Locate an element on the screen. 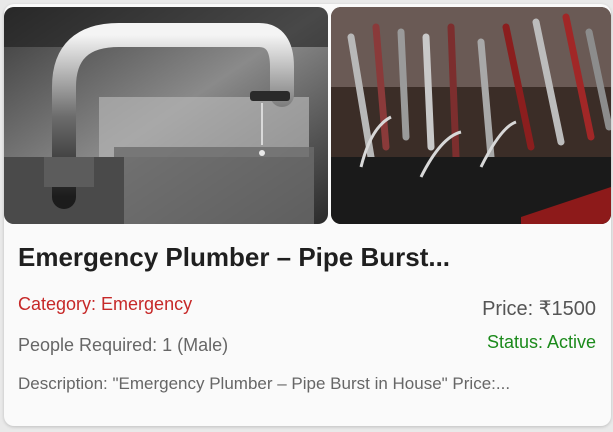  price-label: Price: ₹1500 is located at coordinates (539, 309).